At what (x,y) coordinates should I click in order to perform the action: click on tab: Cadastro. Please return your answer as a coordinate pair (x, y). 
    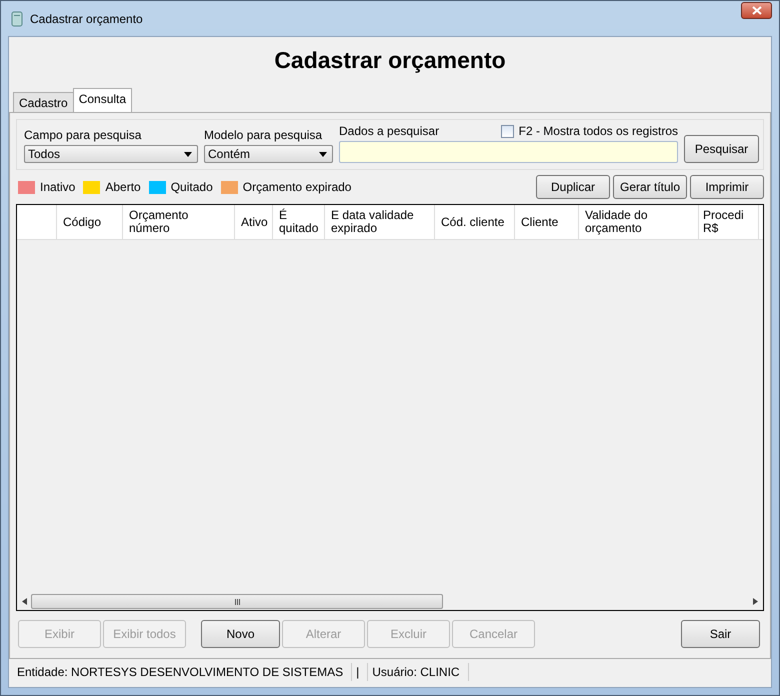
    Looking at the image, I should click on (43, 102).